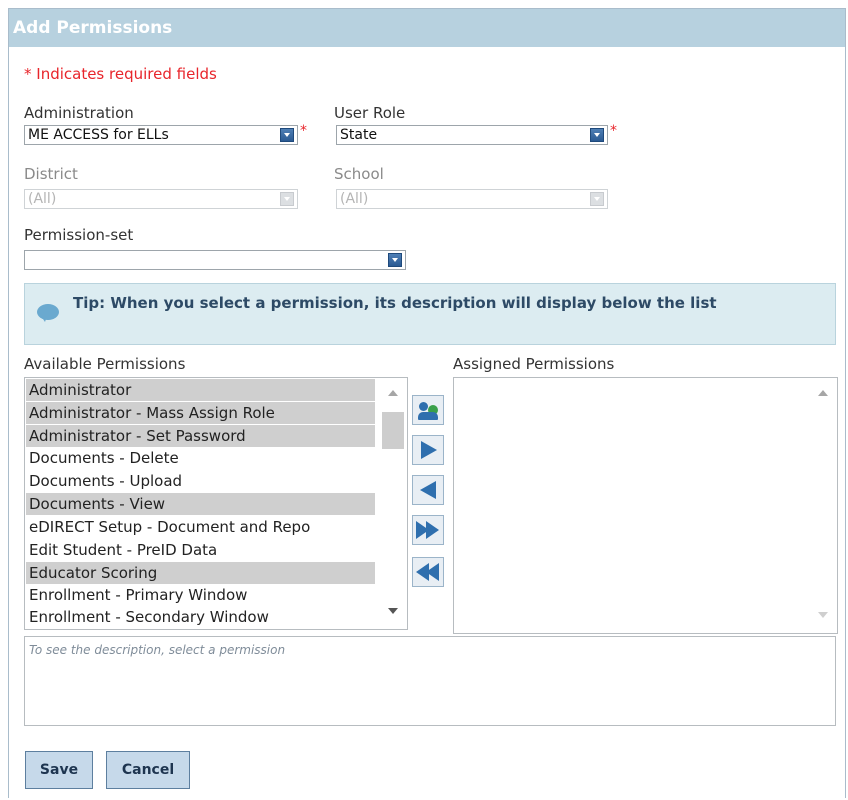 This screenshot has height=800, width=848. Describe the element at coordinates (200, 390) in the screenshot. I see `list-item: Administrator` at that location.